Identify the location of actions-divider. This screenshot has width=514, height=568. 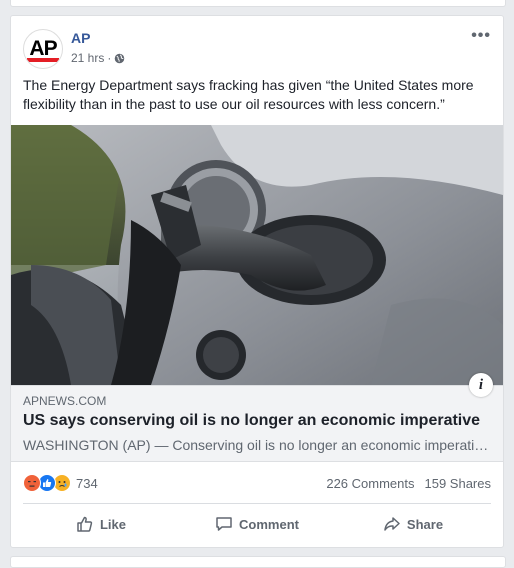
(257, 503).